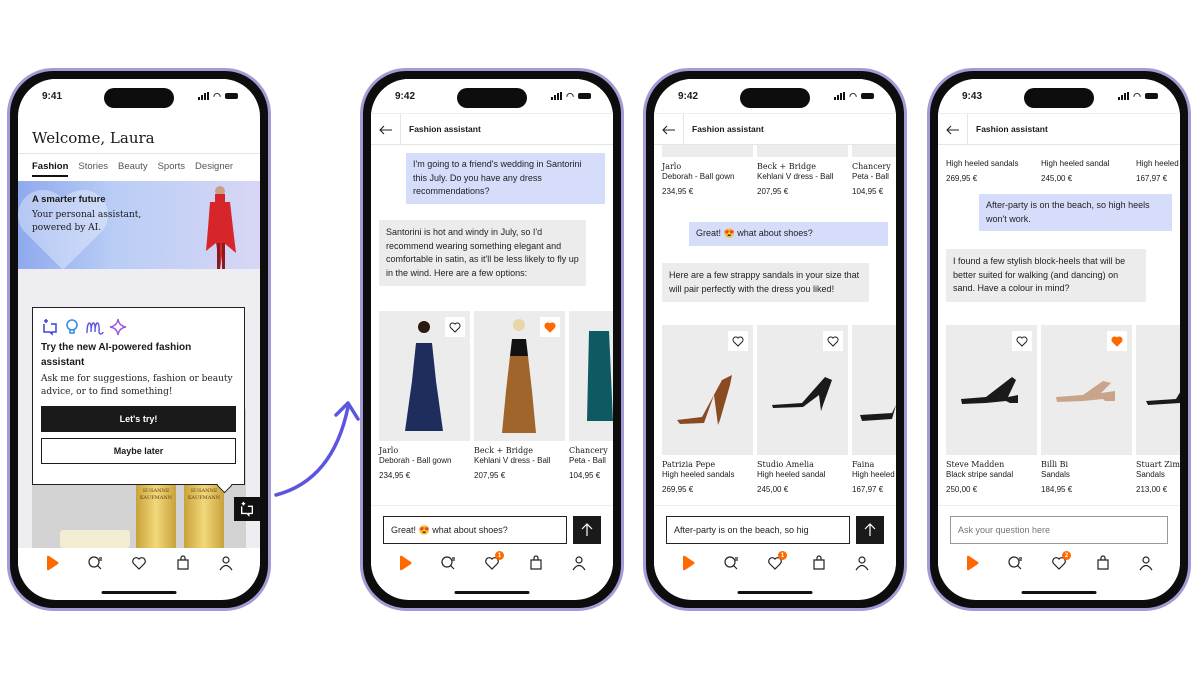 This screenshot has height=677, width=1200. Describe the element at coordinates (1152, 489) in the screenshot. I see `product-price: 213,00 €` at that location.